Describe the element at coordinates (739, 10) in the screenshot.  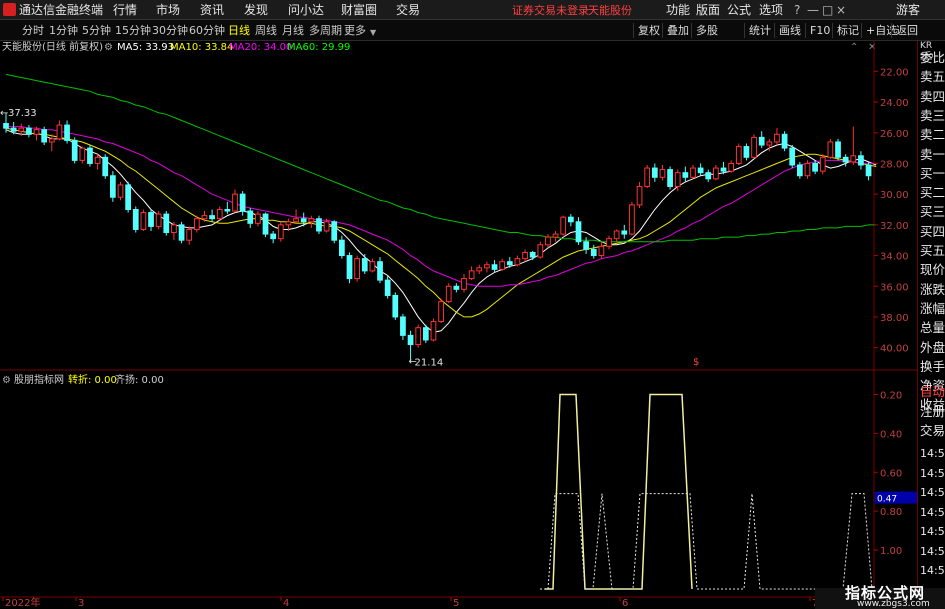
I see `menu-item-formula: 公式` at that location.